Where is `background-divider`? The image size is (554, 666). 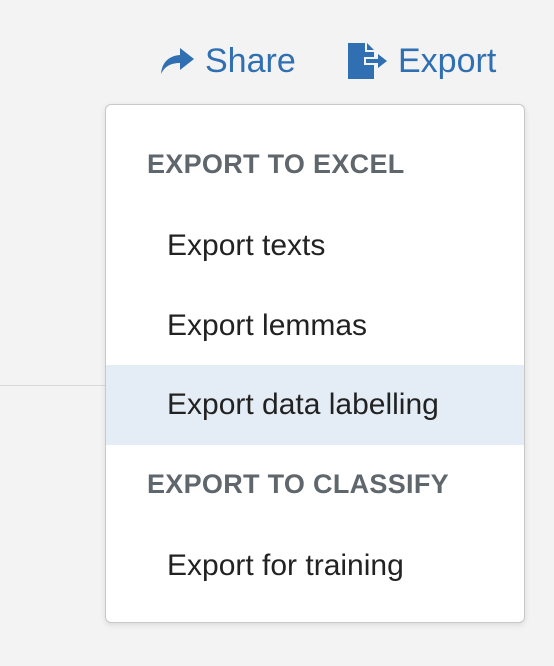
background-divider is located at coordinates (53, 385).